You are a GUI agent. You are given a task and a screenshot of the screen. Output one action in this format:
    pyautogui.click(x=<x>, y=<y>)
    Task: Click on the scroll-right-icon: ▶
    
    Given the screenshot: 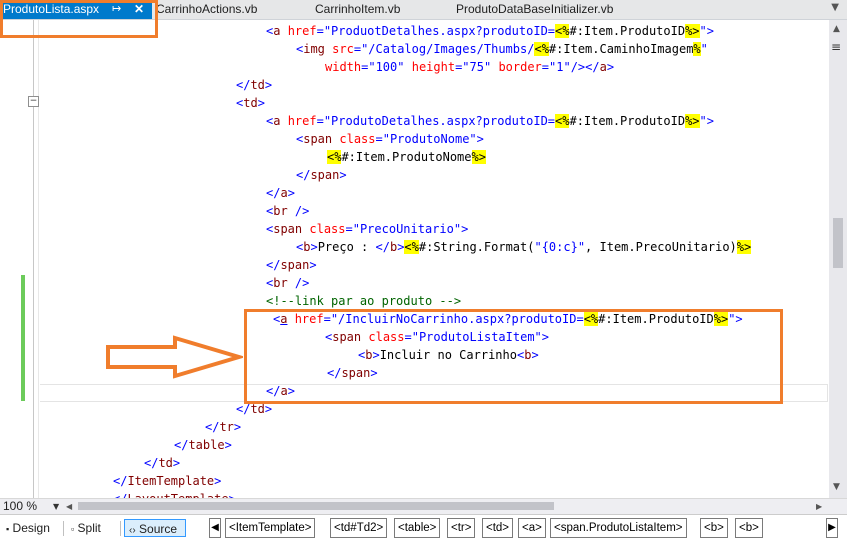 What is the action you would take?
    pyautogui.click(x=819, y=506)
    